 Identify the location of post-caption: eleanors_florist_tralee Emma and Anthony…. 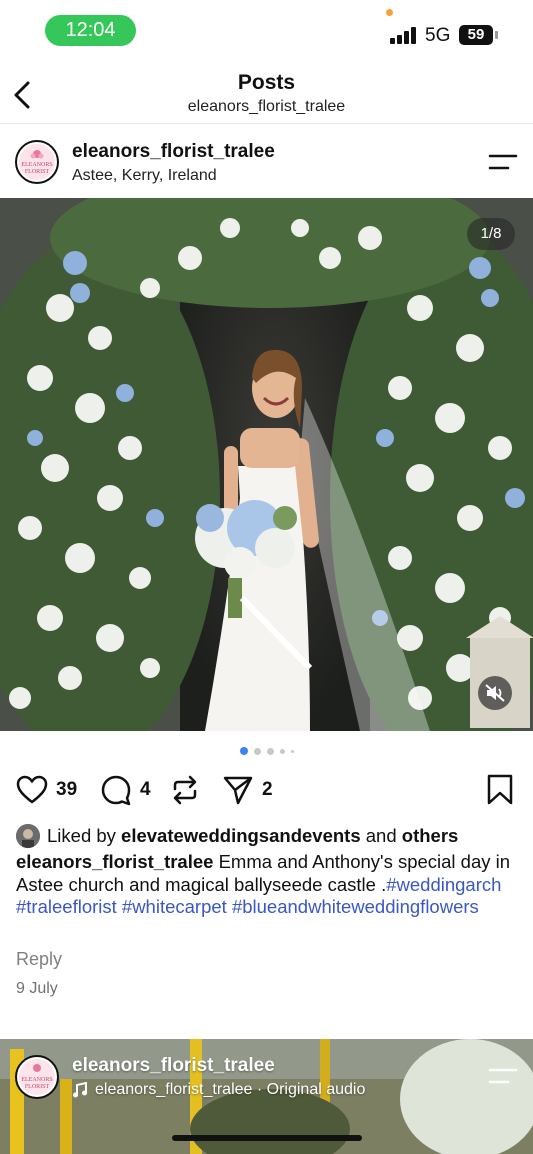
(268, 885).